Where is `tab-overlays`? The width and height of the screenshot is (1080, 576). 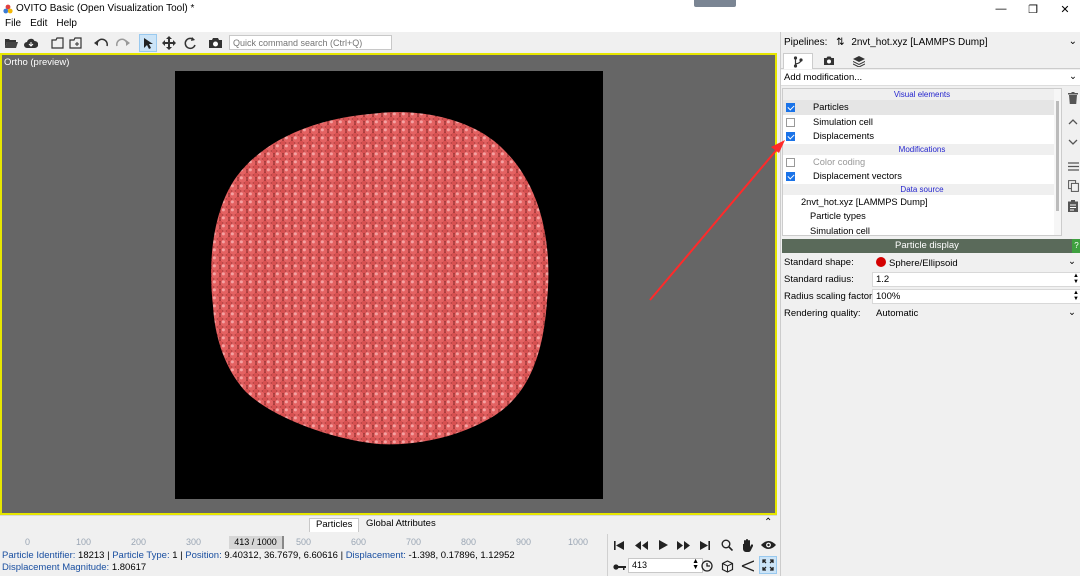 tab-overlays is located at coordinates (859, 61).